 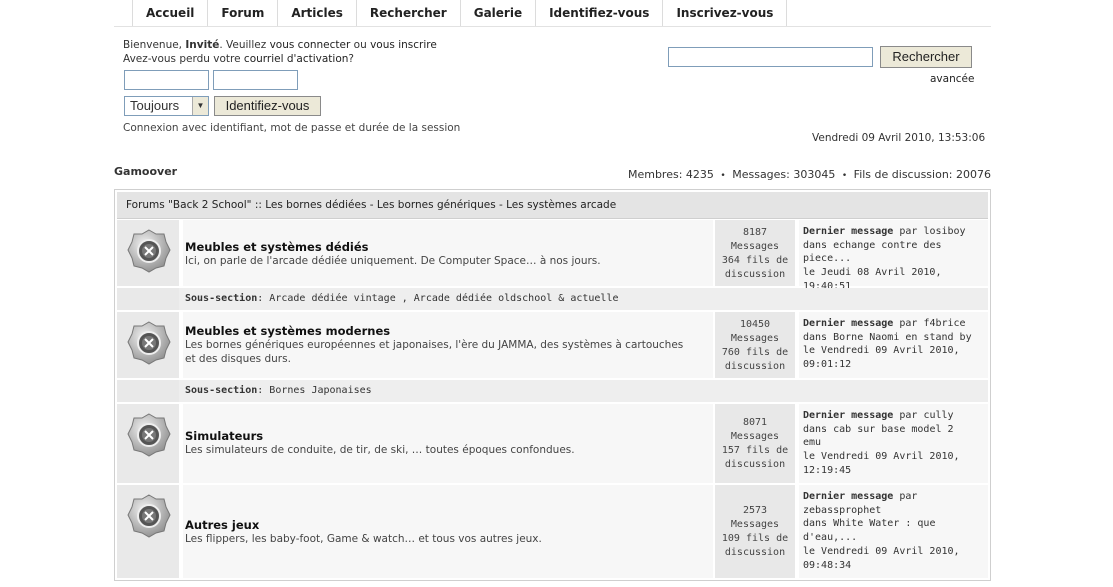 What do you see at coordinates (310, 45) in the screenshot?
I see `connect-link: vous connecter` at bounding box center [310, 45].